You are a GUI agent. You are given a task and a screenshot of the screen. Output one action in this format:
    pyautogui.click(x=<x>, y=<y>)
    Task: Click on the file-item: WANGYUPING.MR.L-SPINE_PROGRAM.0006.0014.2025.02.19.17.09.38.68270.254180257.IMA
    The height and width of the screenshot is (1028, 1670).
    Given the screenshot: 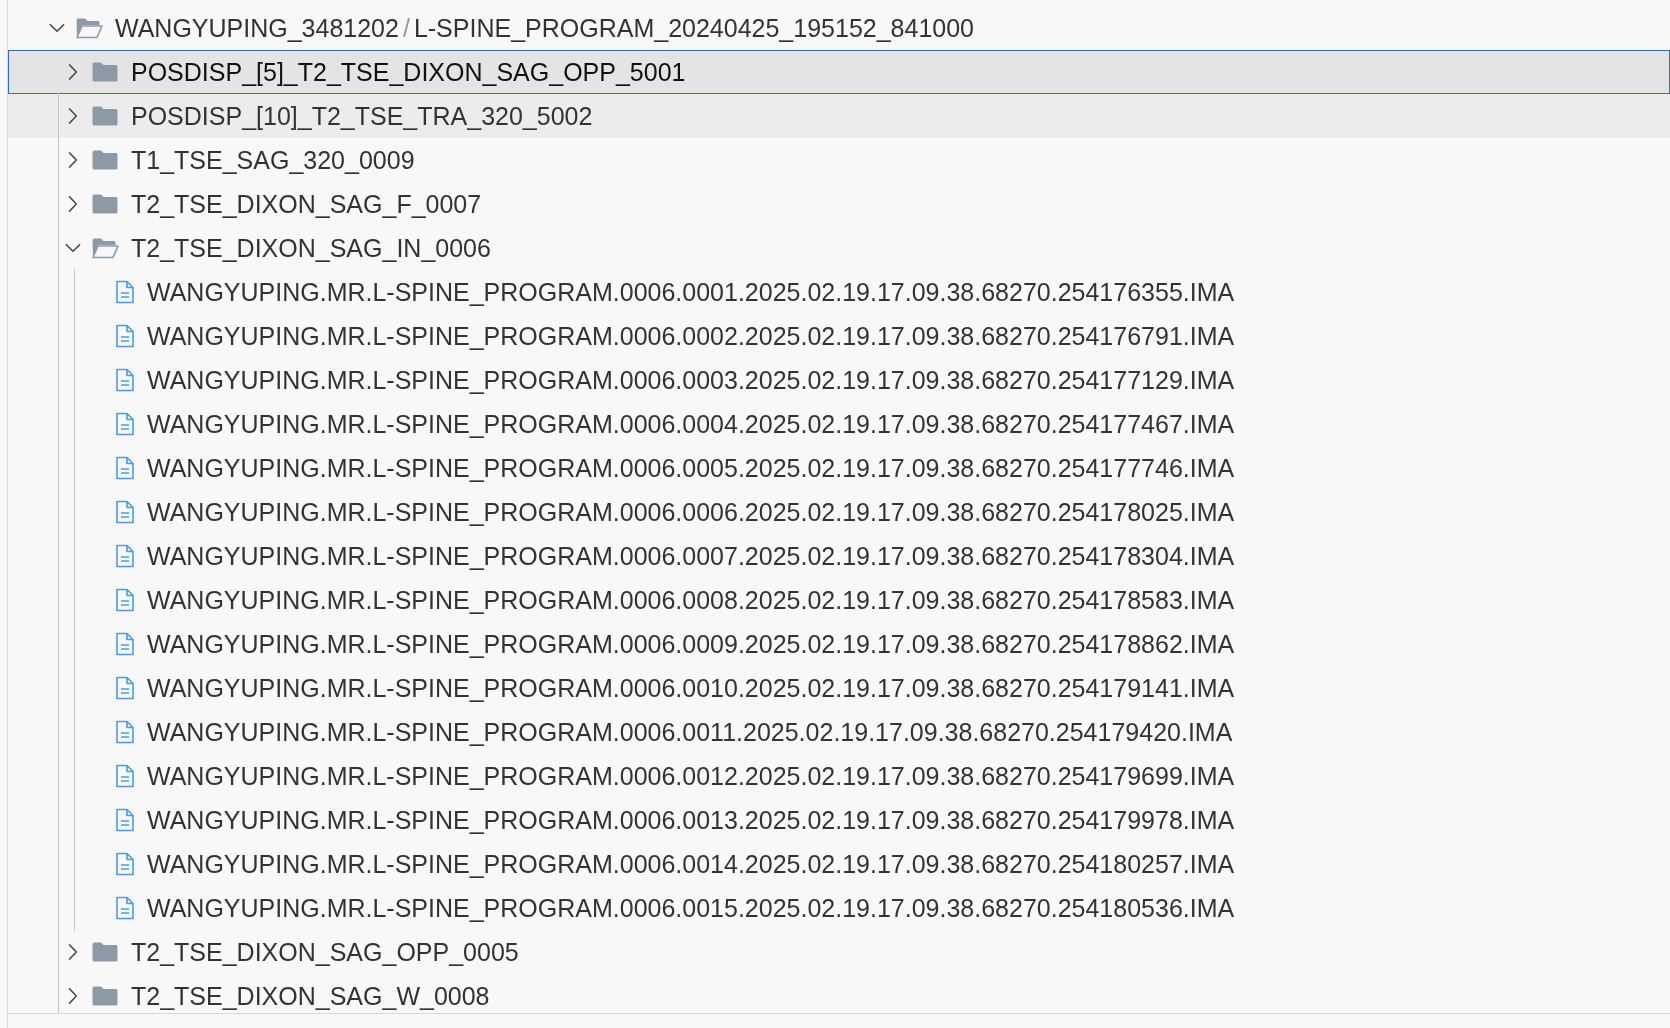 What is the action you would take?
    pyautogui.click(x=839, y=864)
    